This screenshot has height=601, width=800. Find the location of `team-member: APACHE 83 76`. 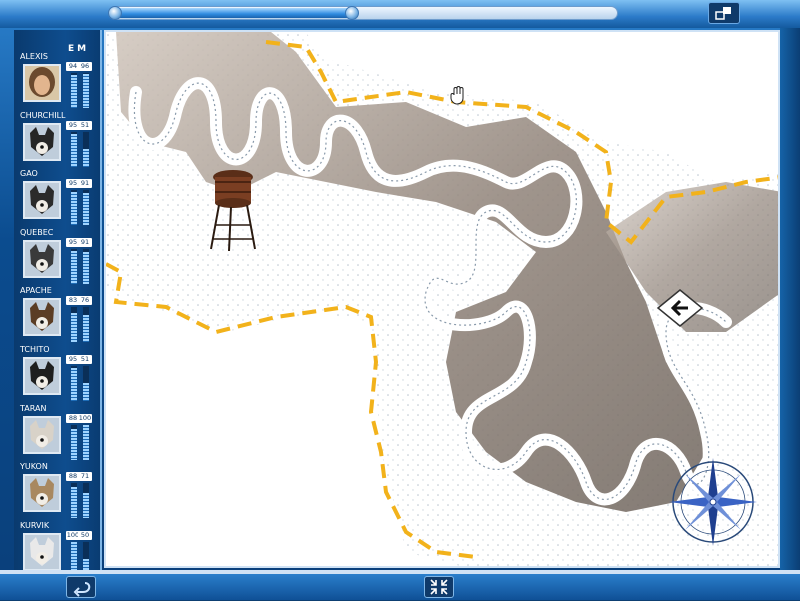

team-member: APACHE 83 76 is located at coordinates (58, 316).